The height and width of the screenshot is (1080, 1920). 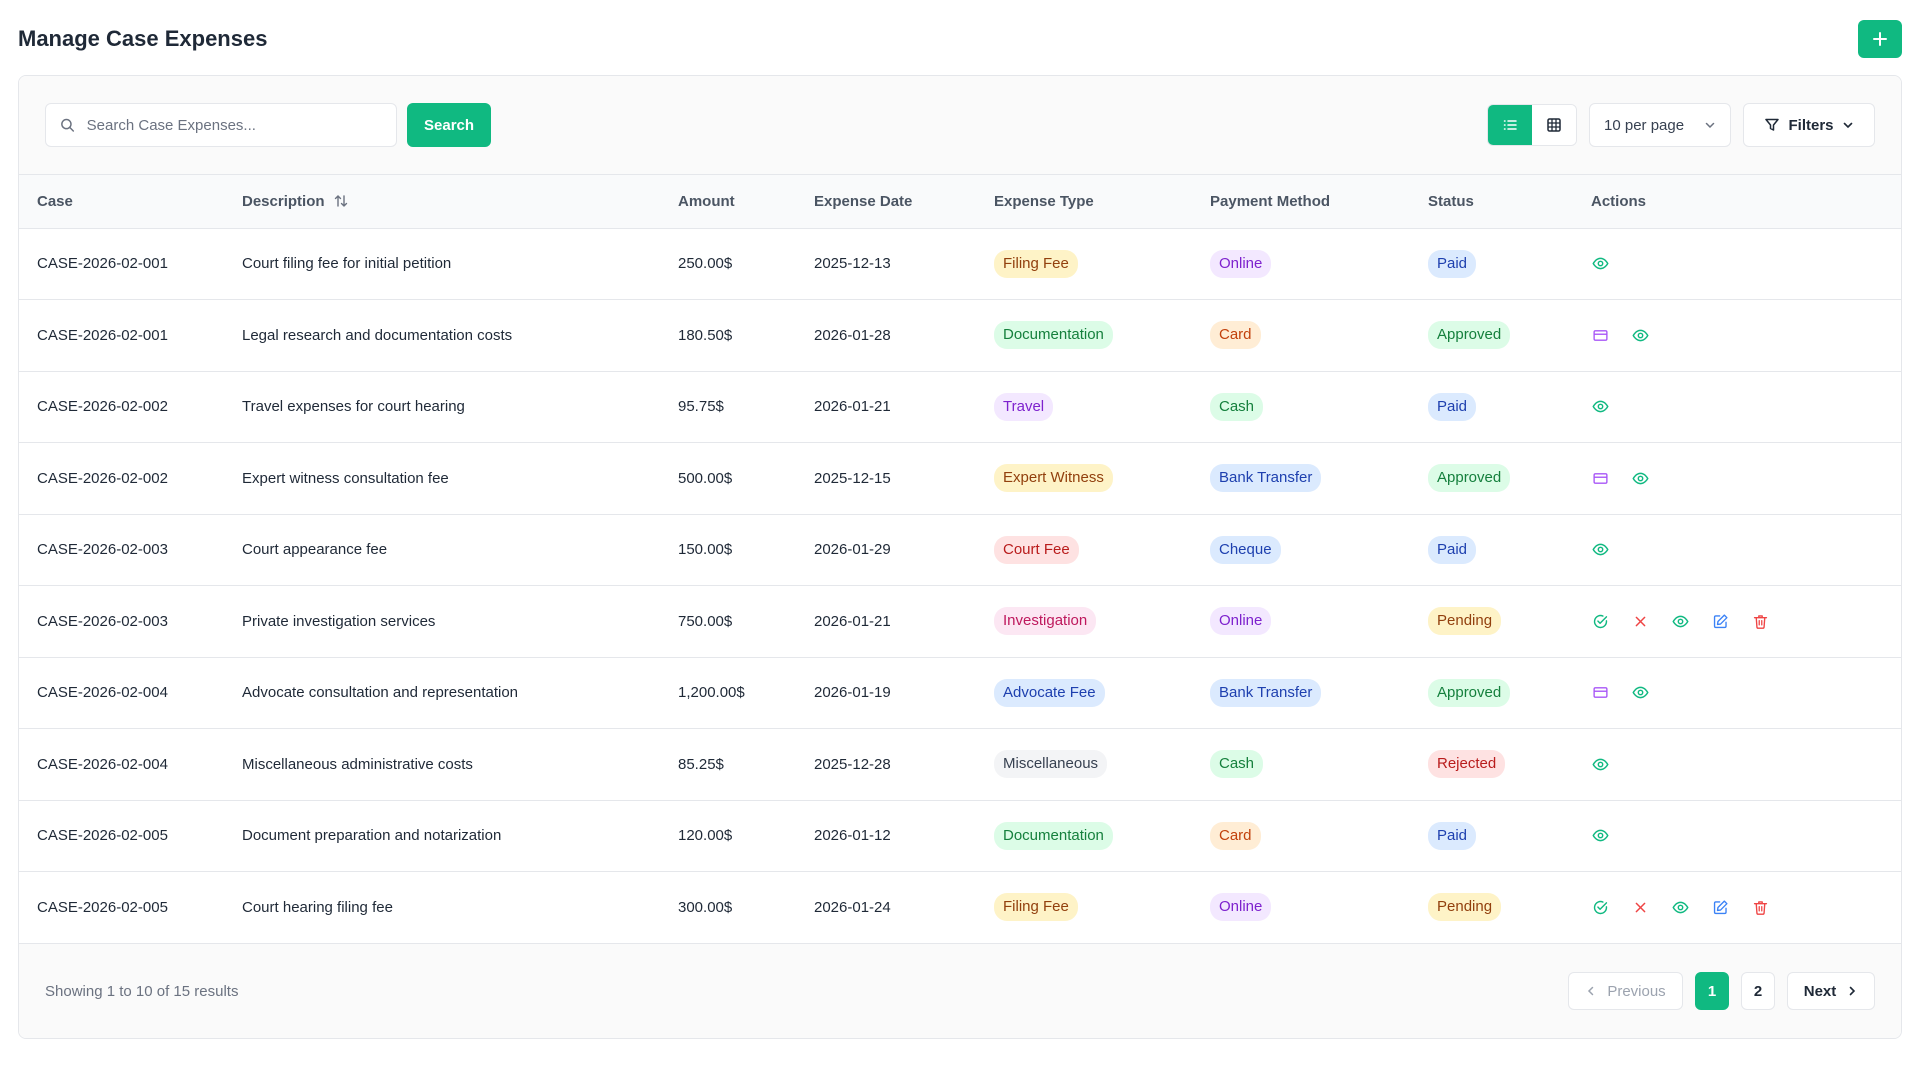 What do you see at coordinates (449, 125) in the screenshot?
I see `search-button: Search` at bounding box center [449, 125].